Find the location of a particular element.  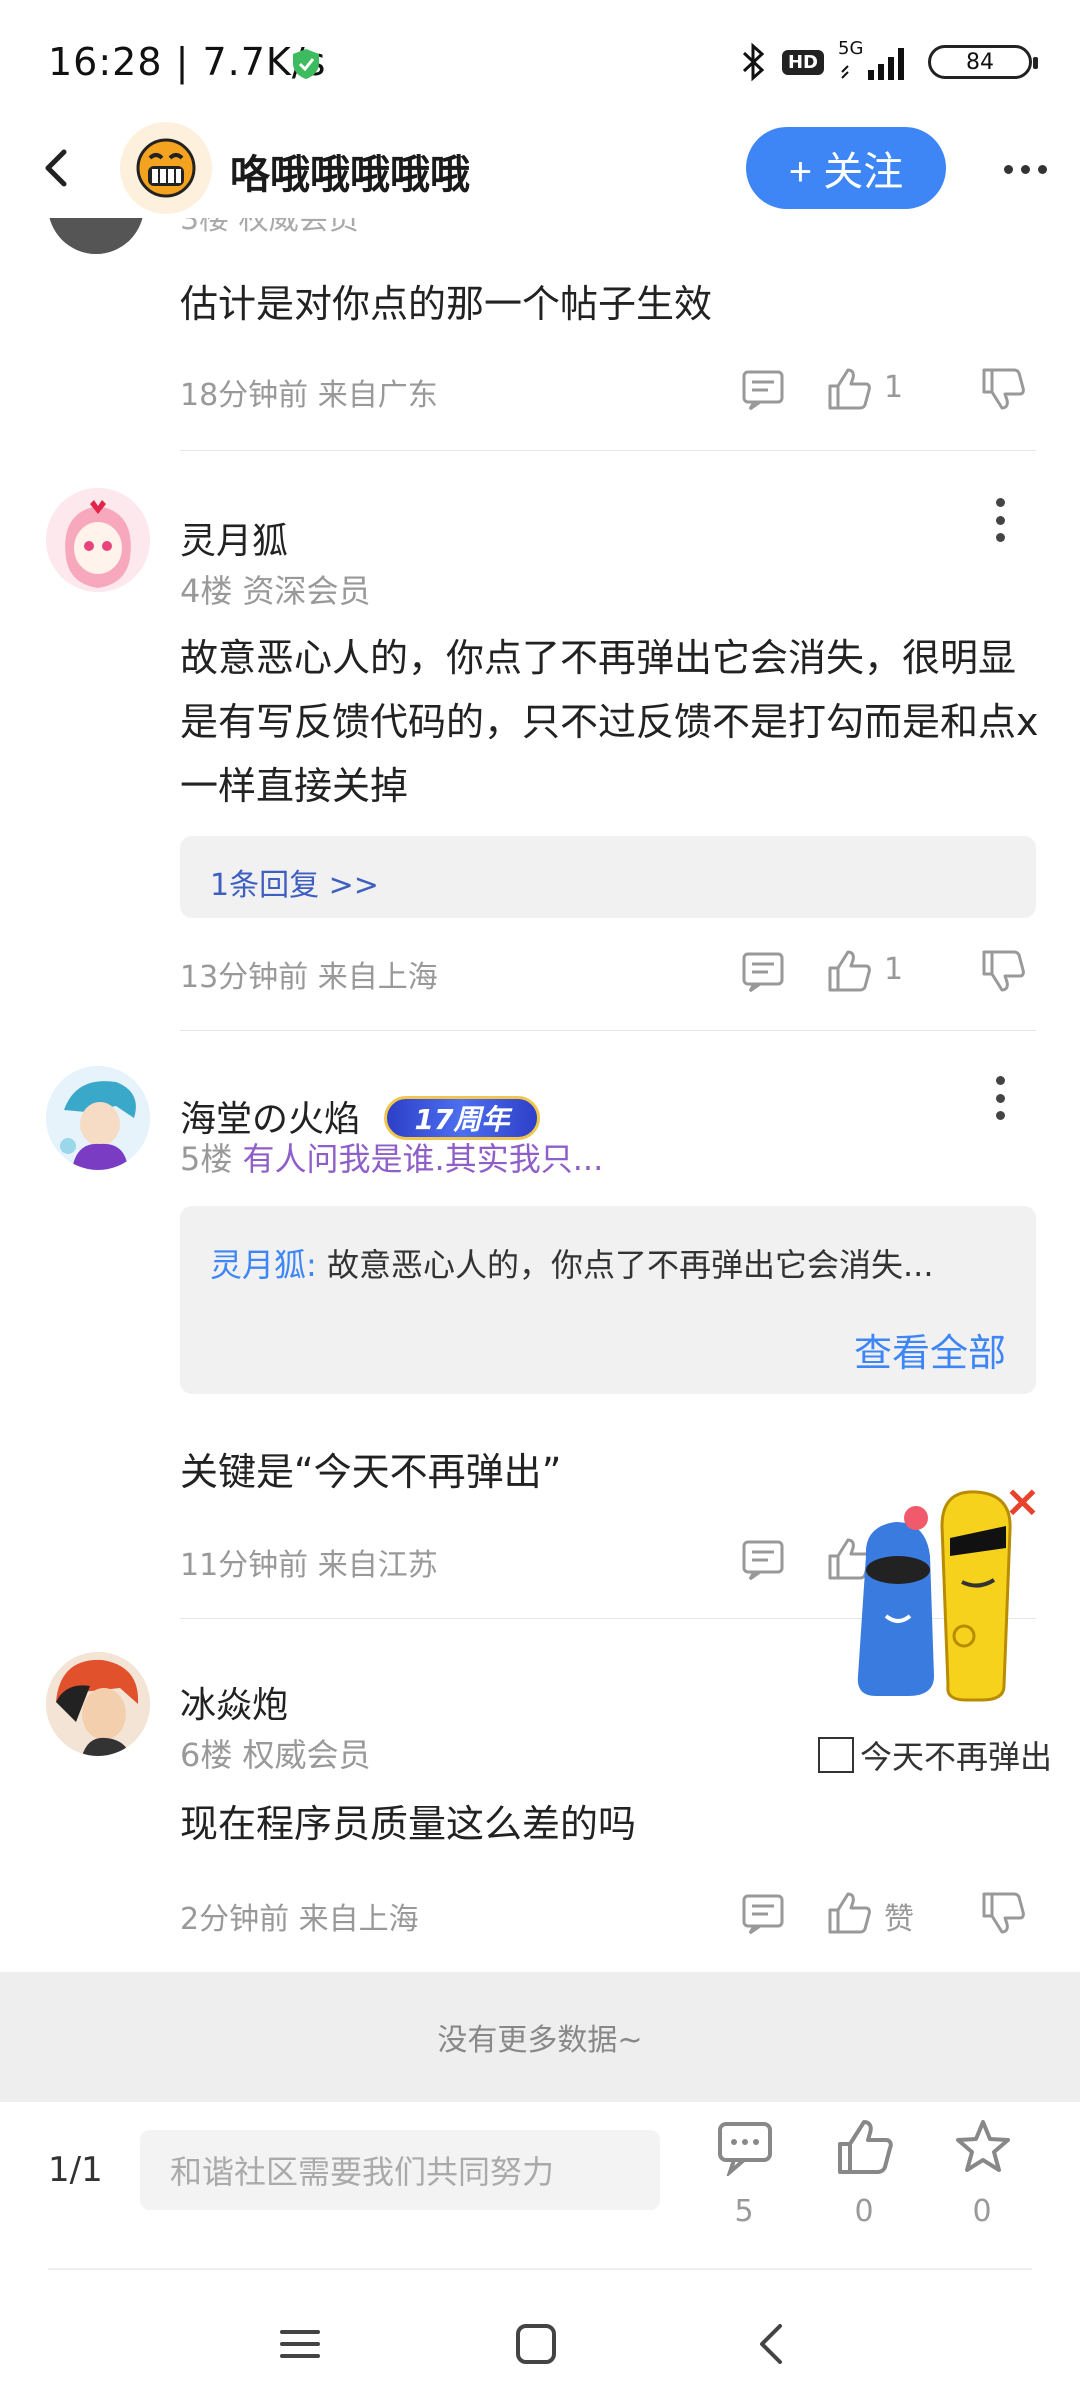

signal-icon: 5G is located at coordinates (876, 60).